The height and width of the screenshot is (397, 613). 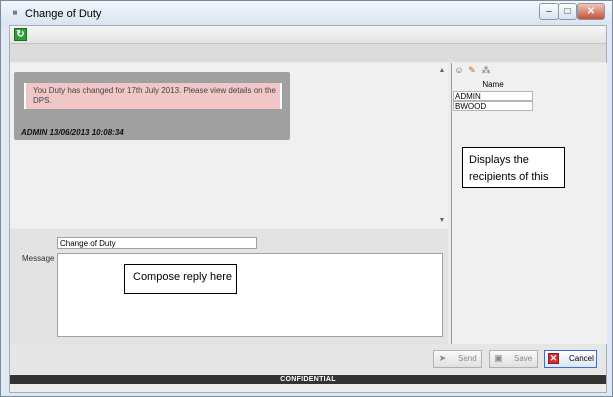 I want to click on message-meta: ADMIN 13/06/2013 10:08:34, so click(x=72, y=132).